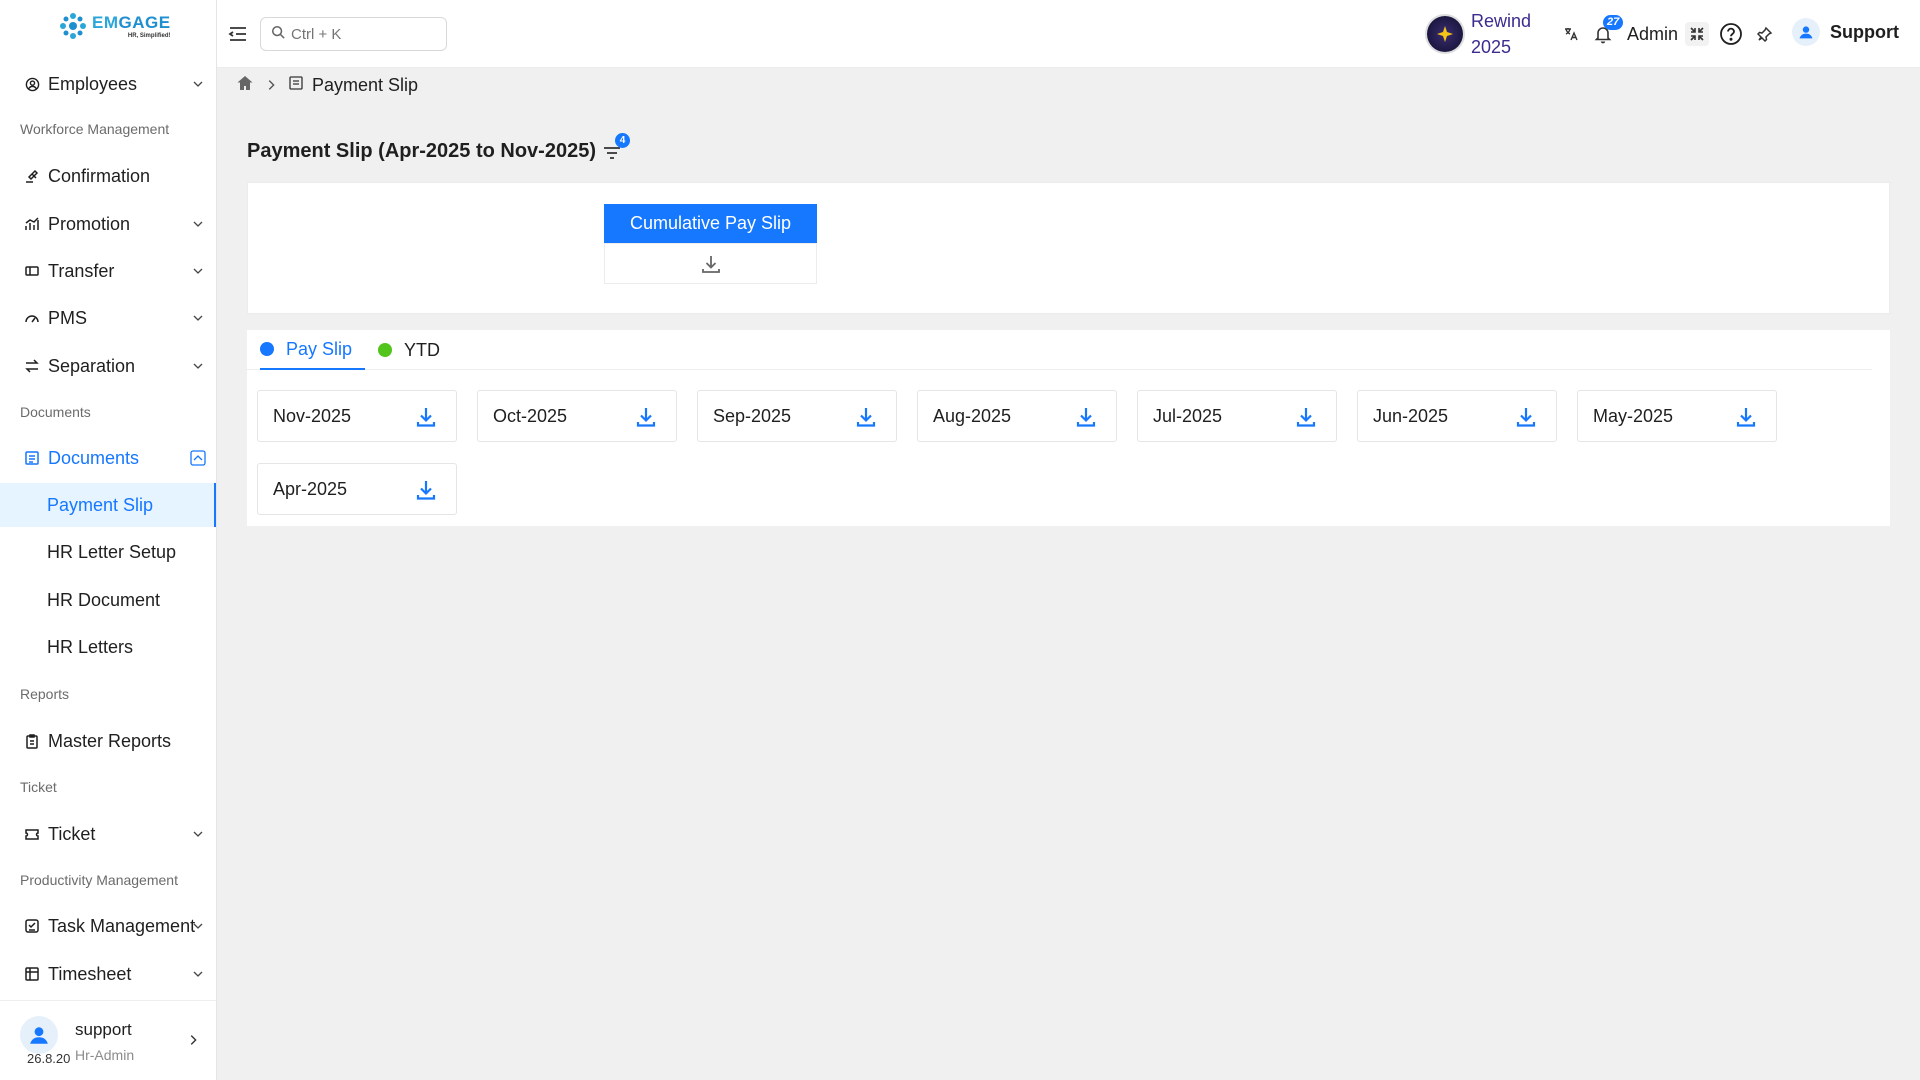 Image resolution: width=1920 pixels, height=1080 pixels. I want to click on group-productivity: Productivity Management, so click(99, 880).